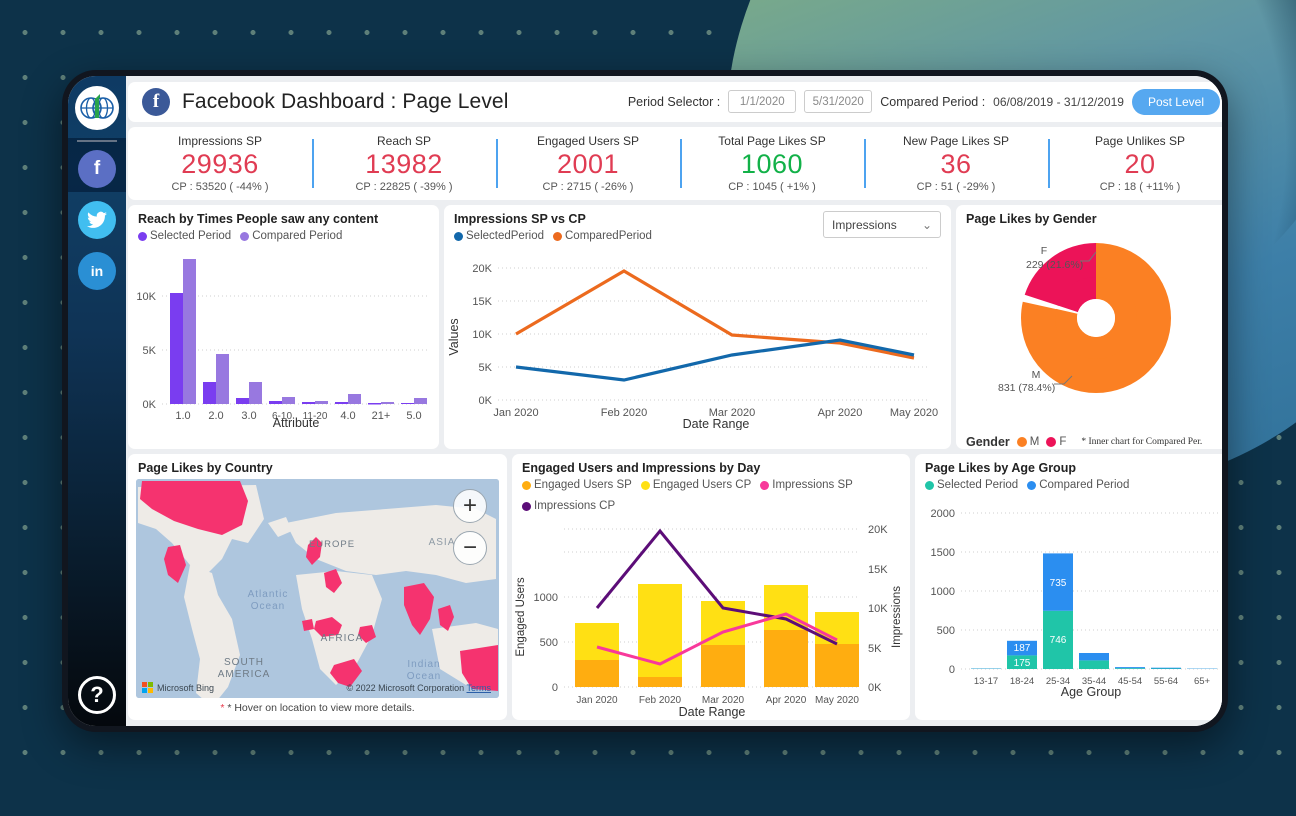  Describe the element at coordinates (772, 141) in the screenshot. I see `kpi-title: Total Page Likes SP` at that location.